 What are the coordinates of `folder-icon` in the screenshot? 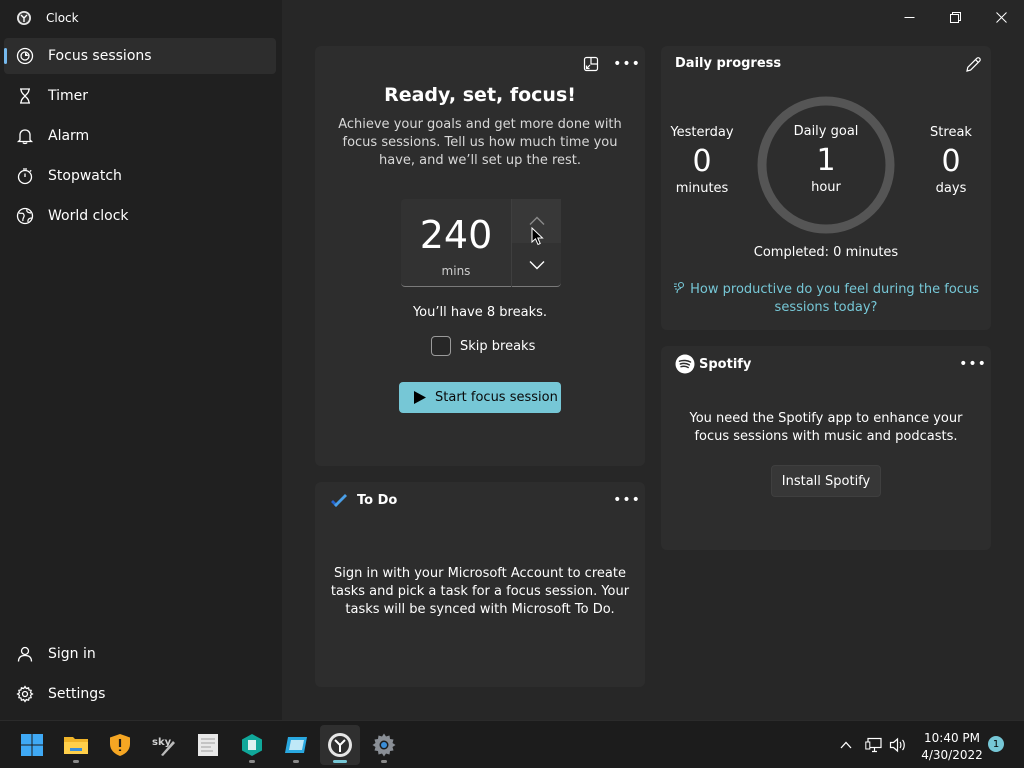 It's located at (76, 745).